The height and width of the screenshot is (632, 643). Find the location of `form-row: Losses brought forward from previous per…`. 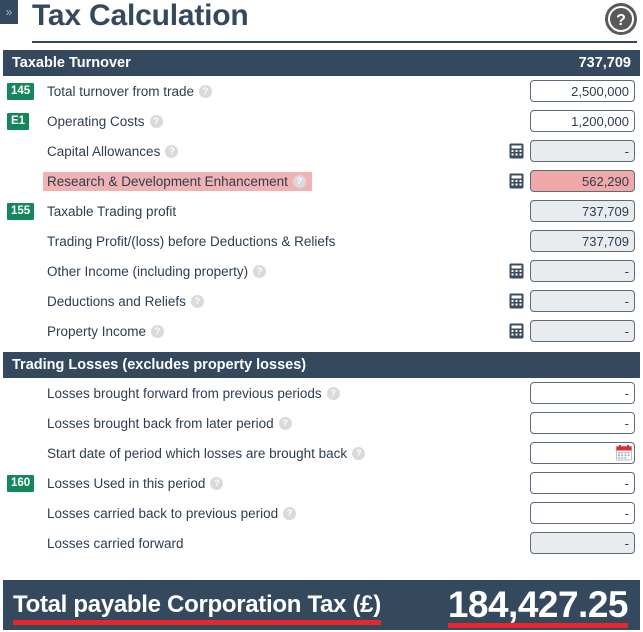

form-row: Losses brought forward from previous per… is located at coordinates (321, 393).